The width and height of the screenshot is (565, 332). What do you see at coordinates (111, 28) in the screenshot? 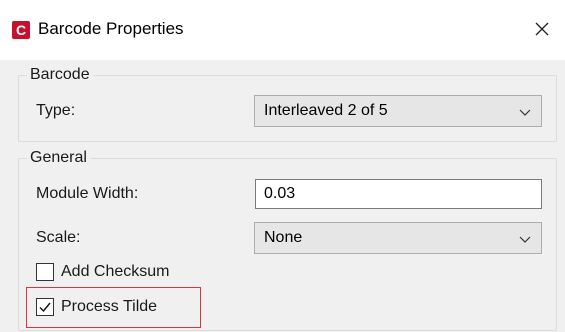
I see `dialog-title: Barcode Properties` at bounding box center [111, 28].